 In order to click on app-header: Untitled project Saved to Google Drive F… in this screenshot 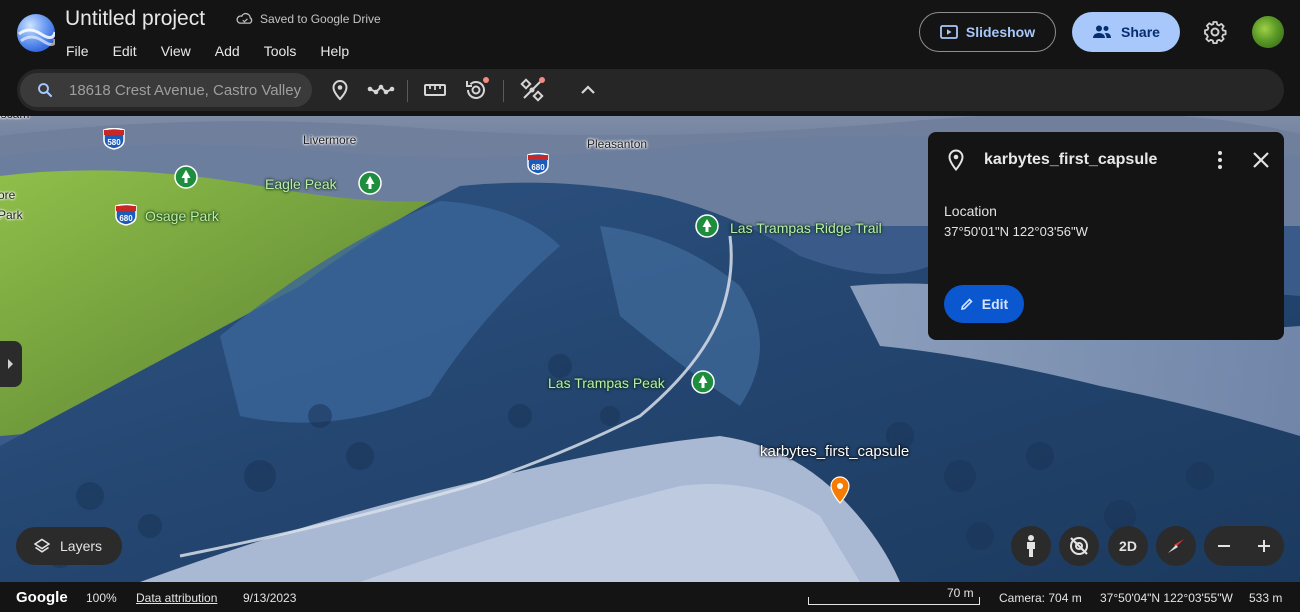, I will do `click(650, 34)`.